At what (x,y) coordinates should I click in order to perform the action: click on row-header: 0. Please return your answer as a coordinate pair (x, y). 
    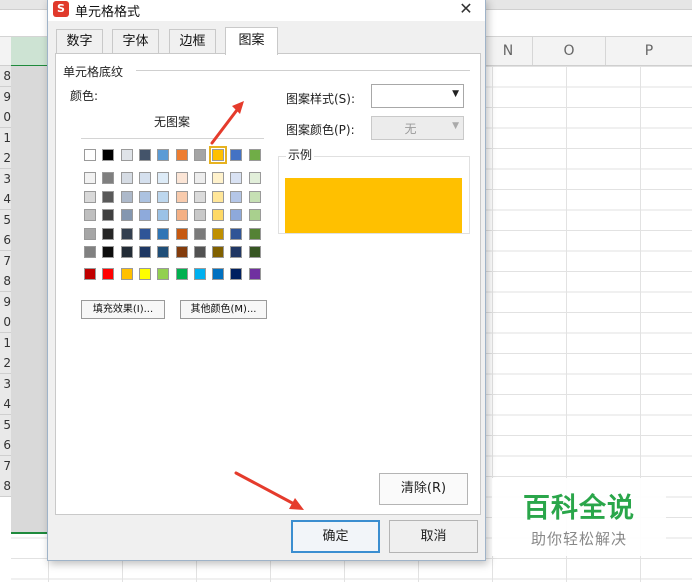
    Looking at the image, I should click on (5, 117).